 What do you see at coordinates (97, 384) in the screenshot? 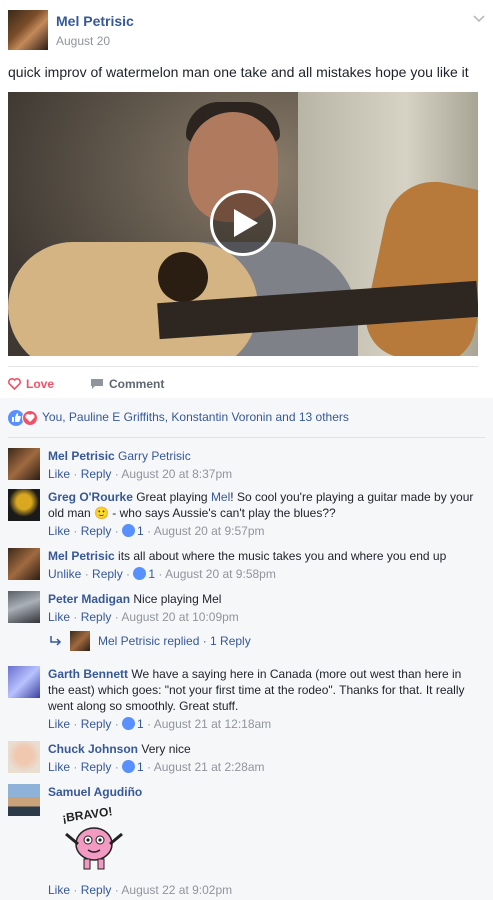
I see `comment-icon` at bounding box center [97, 384].